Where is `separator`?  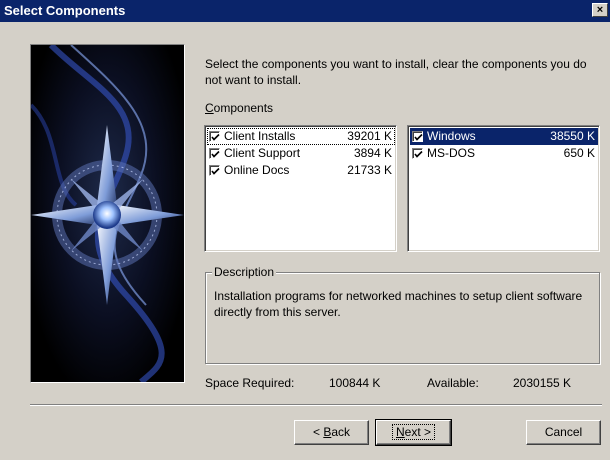
separator is located at coordinates (316, 405).